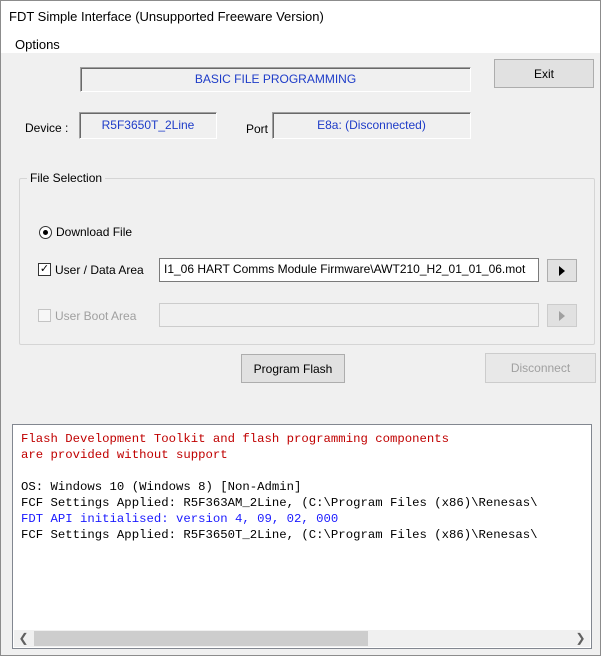 Image resolution: width=601 pixels, height=656 pixels. Describe the element at coordinates (99, 270) in the screenshot. I see `user-data-area-label: User / Data Area` at that location.